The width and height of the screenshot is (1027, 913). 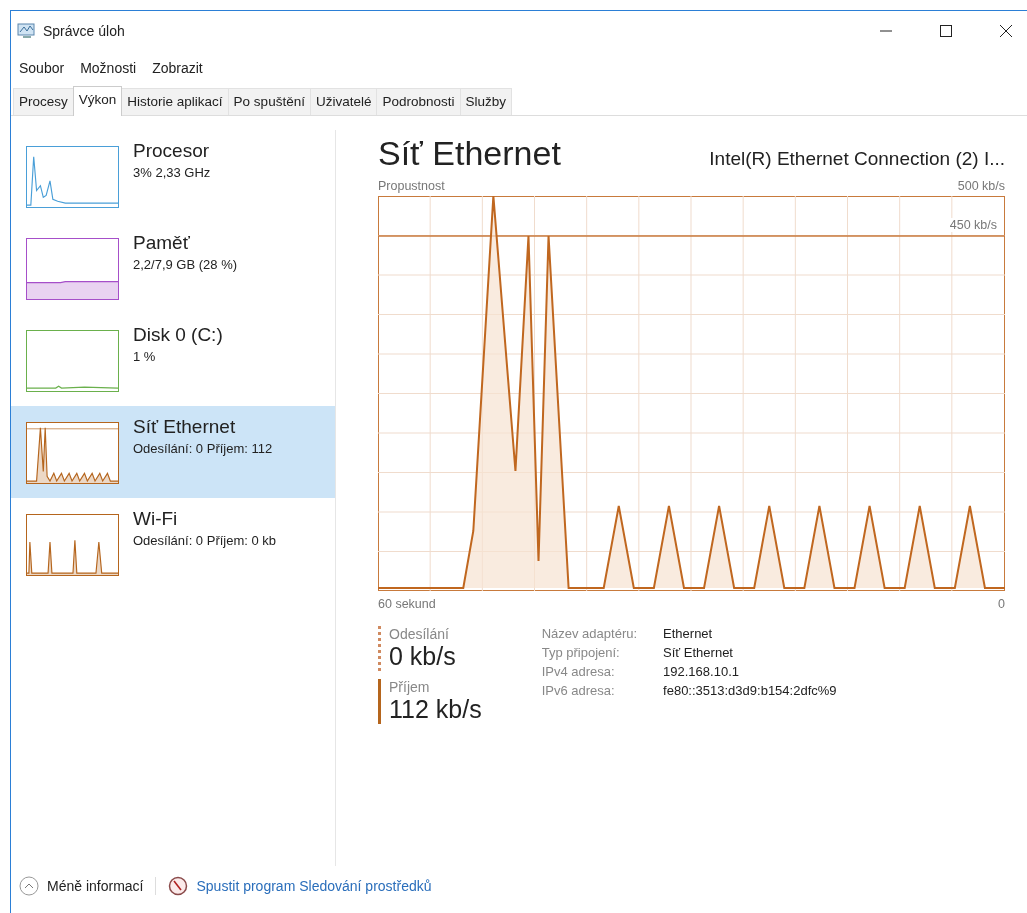 What do you see at coordinates (410, 687) in the screenshot?
I see `stat-label: Příjem` at bounding box center [410, 687].